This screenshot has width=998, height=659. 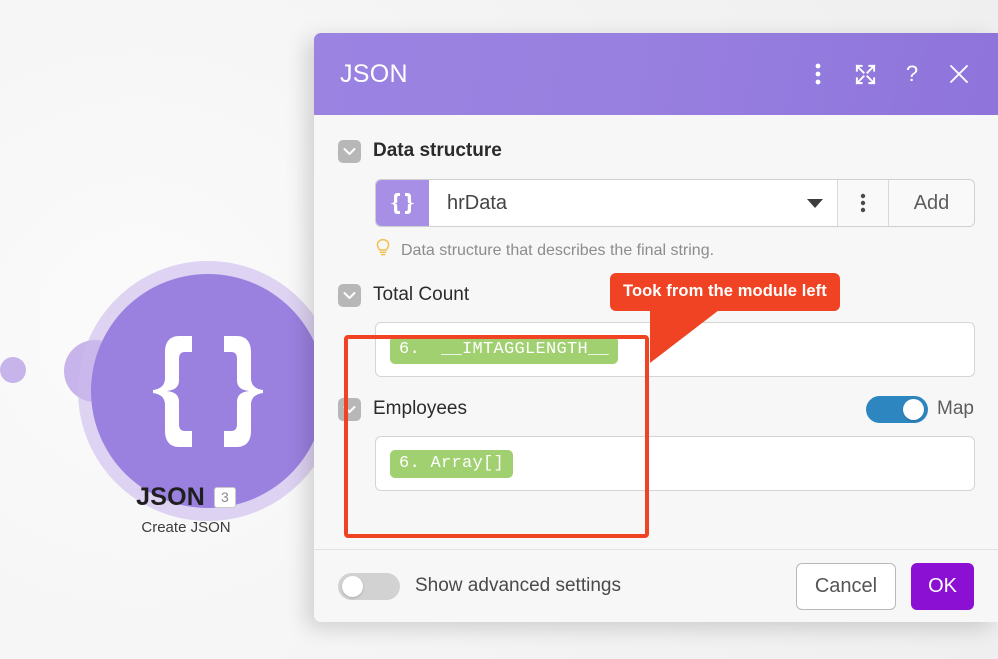 I want to click on close-icon, so click(x=959, y=74).